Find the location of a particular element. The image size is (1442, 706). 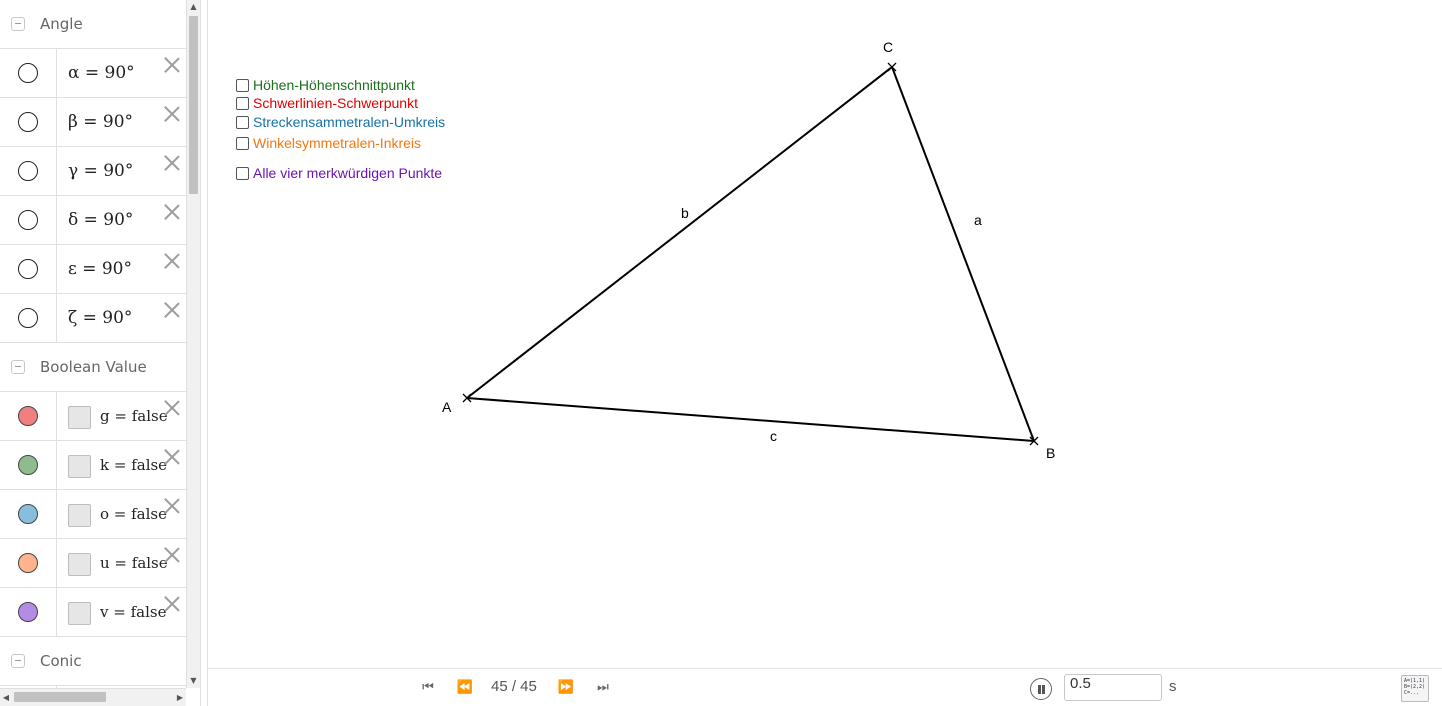

algebra-item-zeta: ζ = 90° is located at coordinates (93, 318).